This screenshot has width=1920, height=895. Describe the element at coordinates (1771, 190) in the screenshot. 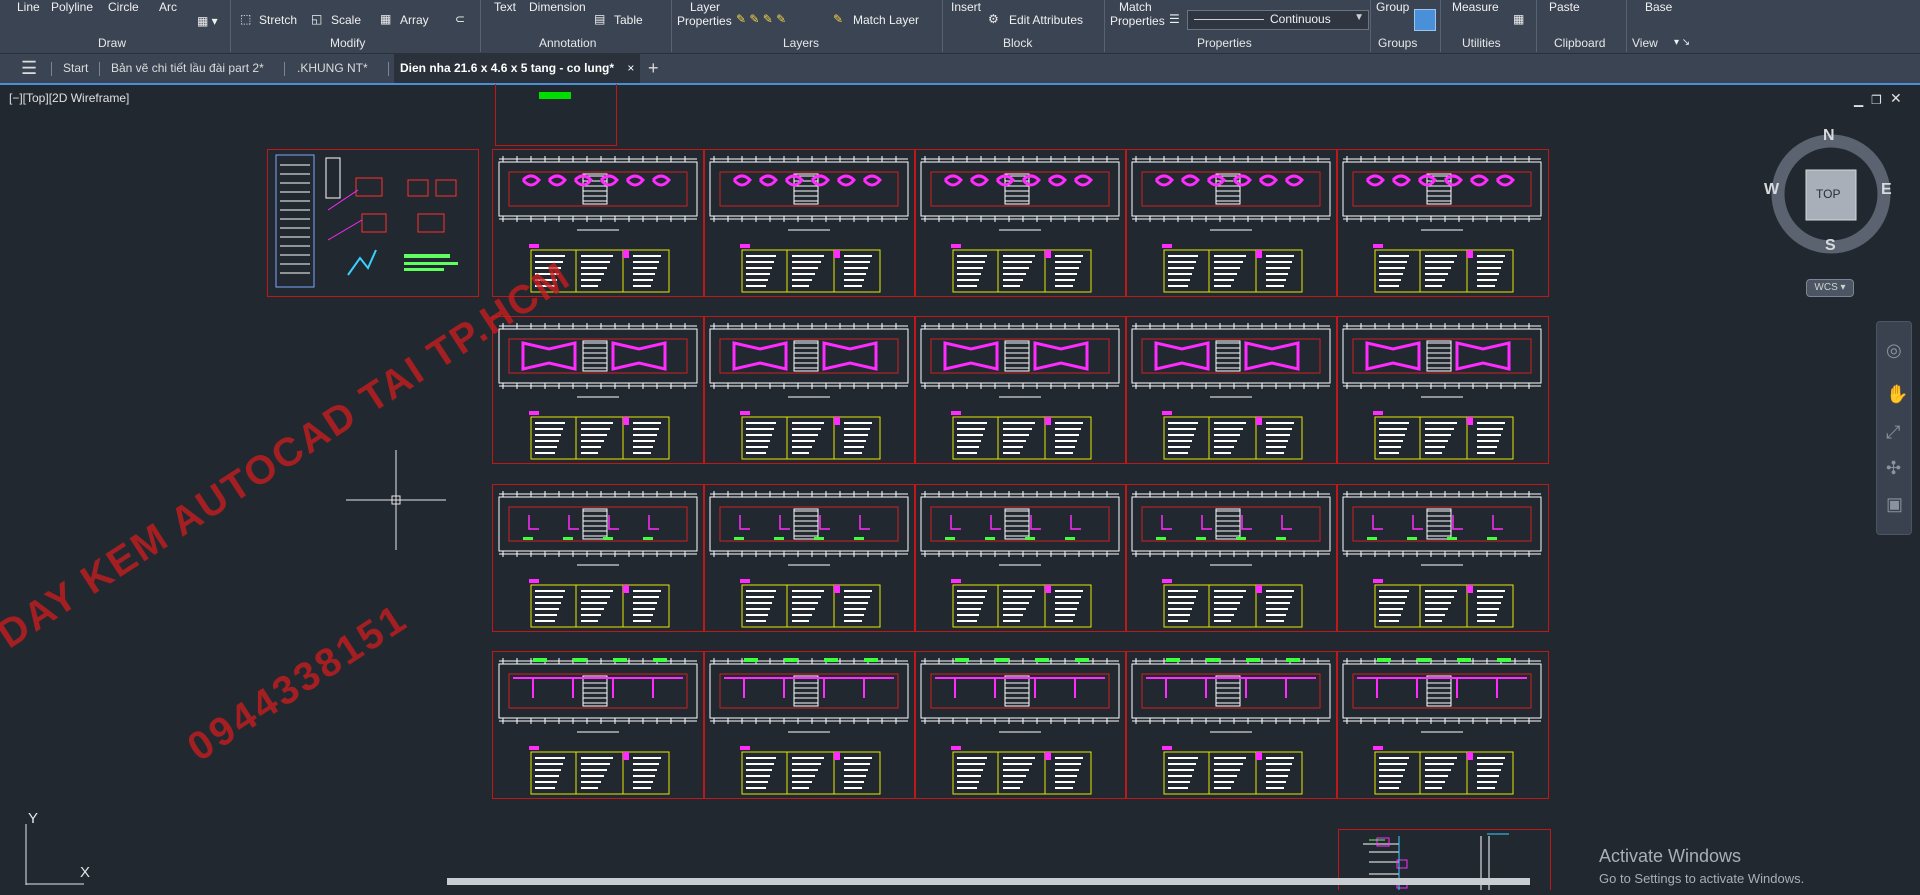

I see `compass-west: W` at that location.